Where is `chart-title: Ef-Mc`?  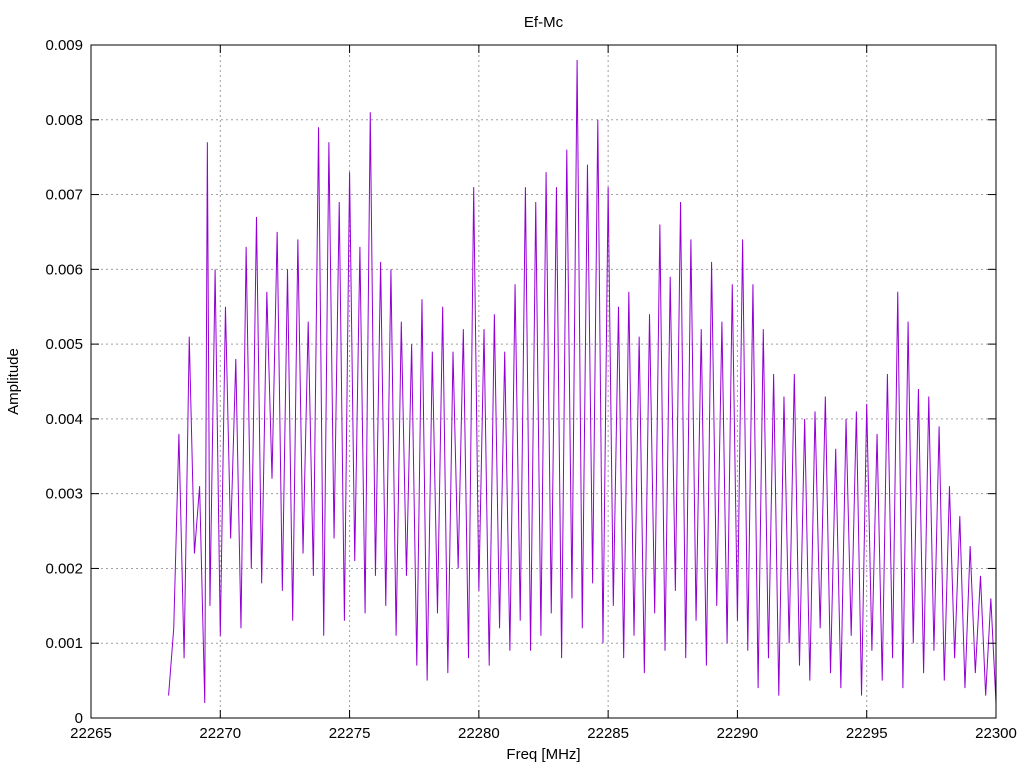 chart-title: Ef-Mc is located at coordinates (544, 22).